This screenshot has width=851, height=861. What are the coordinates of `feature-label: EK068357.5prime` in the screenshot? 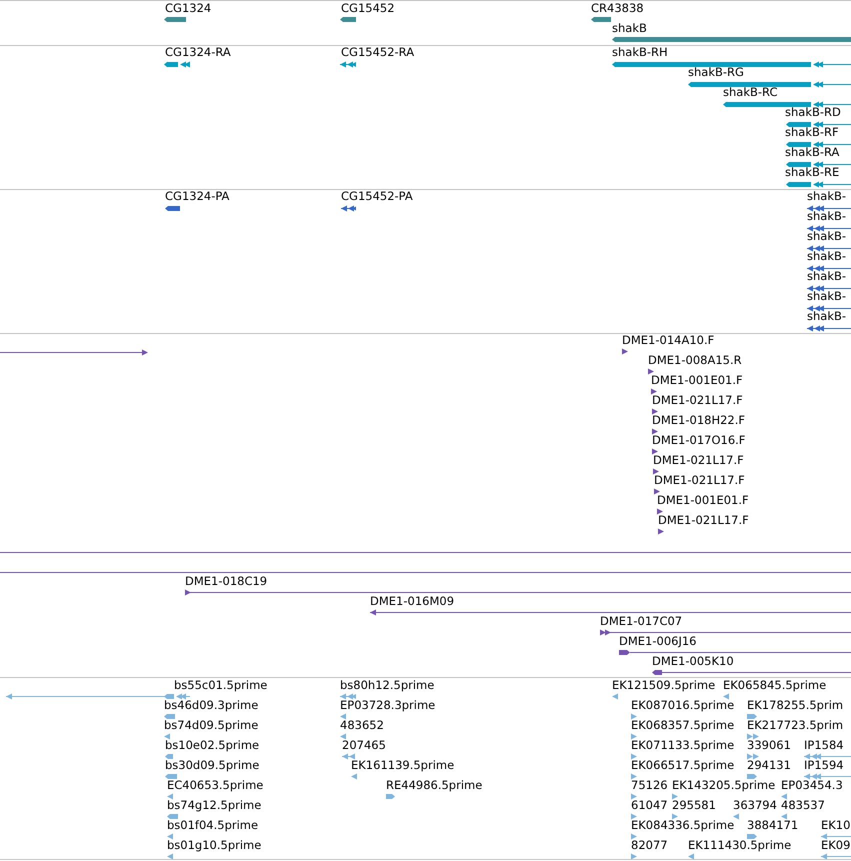 It's located at (682, 725).